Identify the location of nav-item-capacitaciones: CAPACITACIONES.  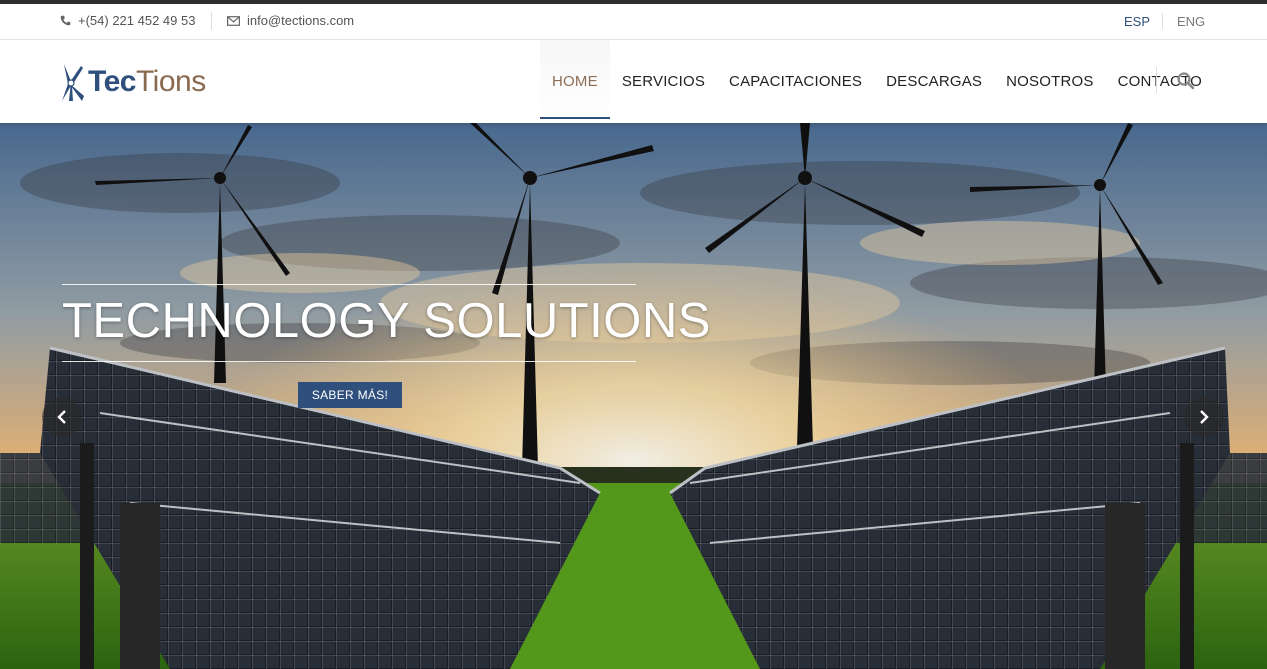
(795, 81).